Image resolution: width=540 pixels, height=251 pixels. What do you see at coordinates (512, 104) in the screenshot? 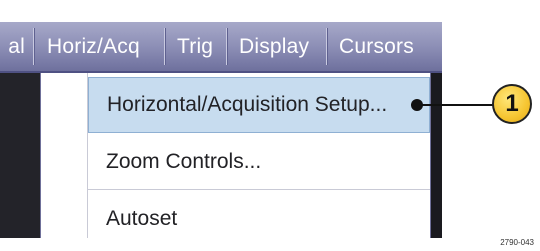
I see `callout-number-badge: 1` at bounding box center [512, 104].